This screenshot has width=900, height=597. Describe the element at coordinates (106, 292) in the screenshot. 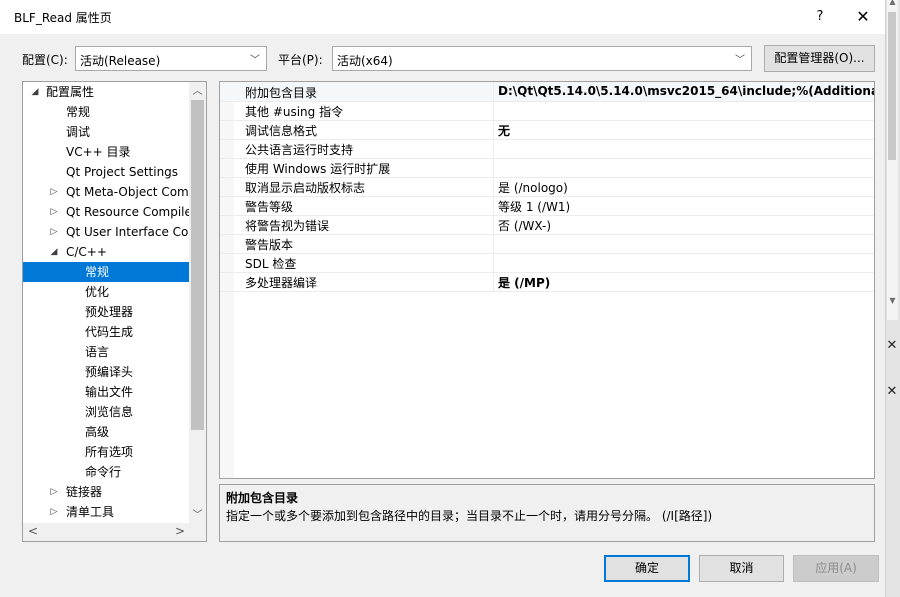

I see `tree-item: 优化` at that location.